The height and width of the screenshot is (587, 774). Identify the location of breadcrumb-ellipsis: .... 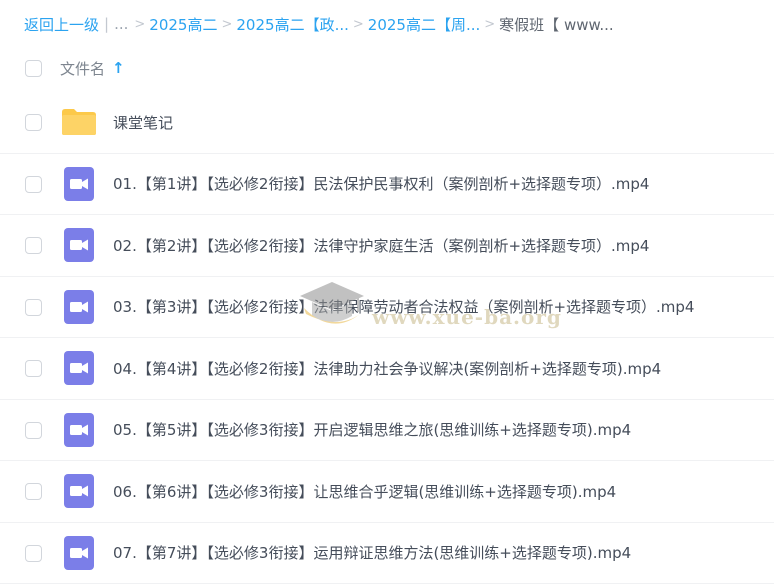
(121, 24).